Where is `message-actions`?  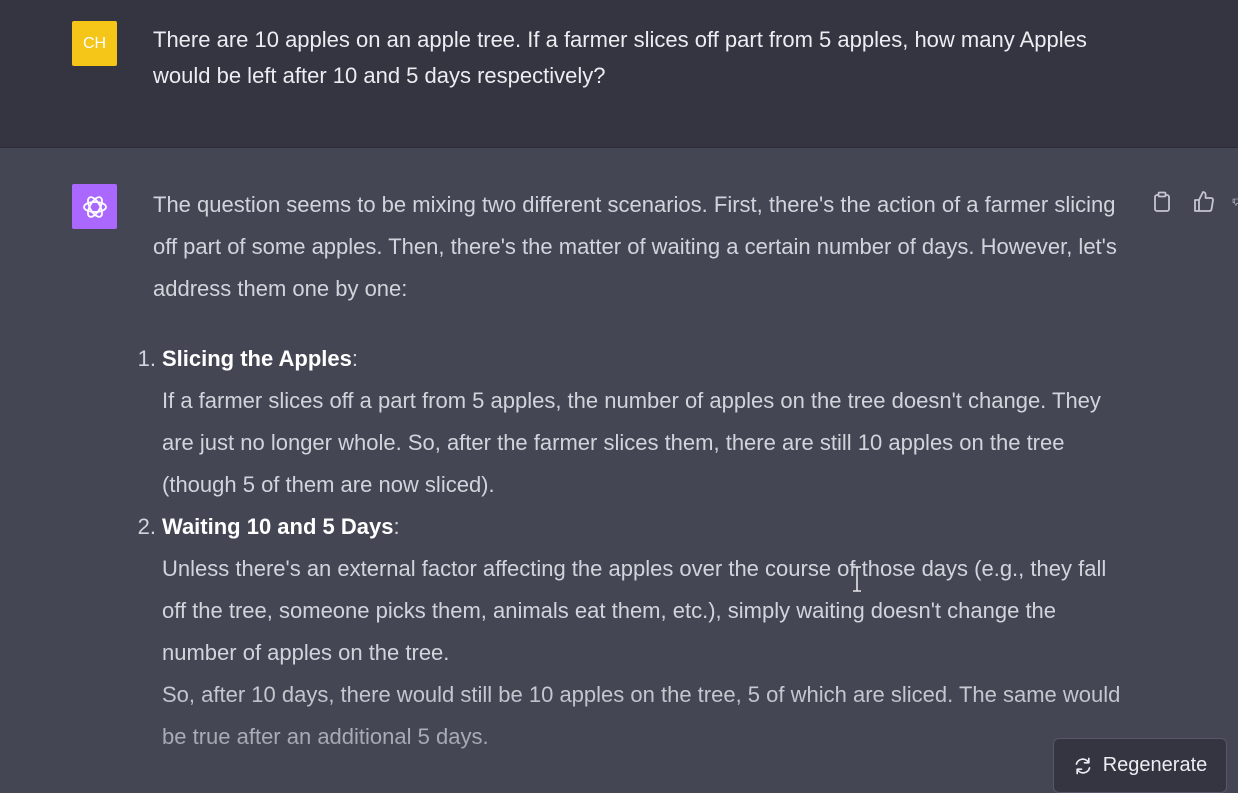
message-actions is located at coordinates (1193, 202).